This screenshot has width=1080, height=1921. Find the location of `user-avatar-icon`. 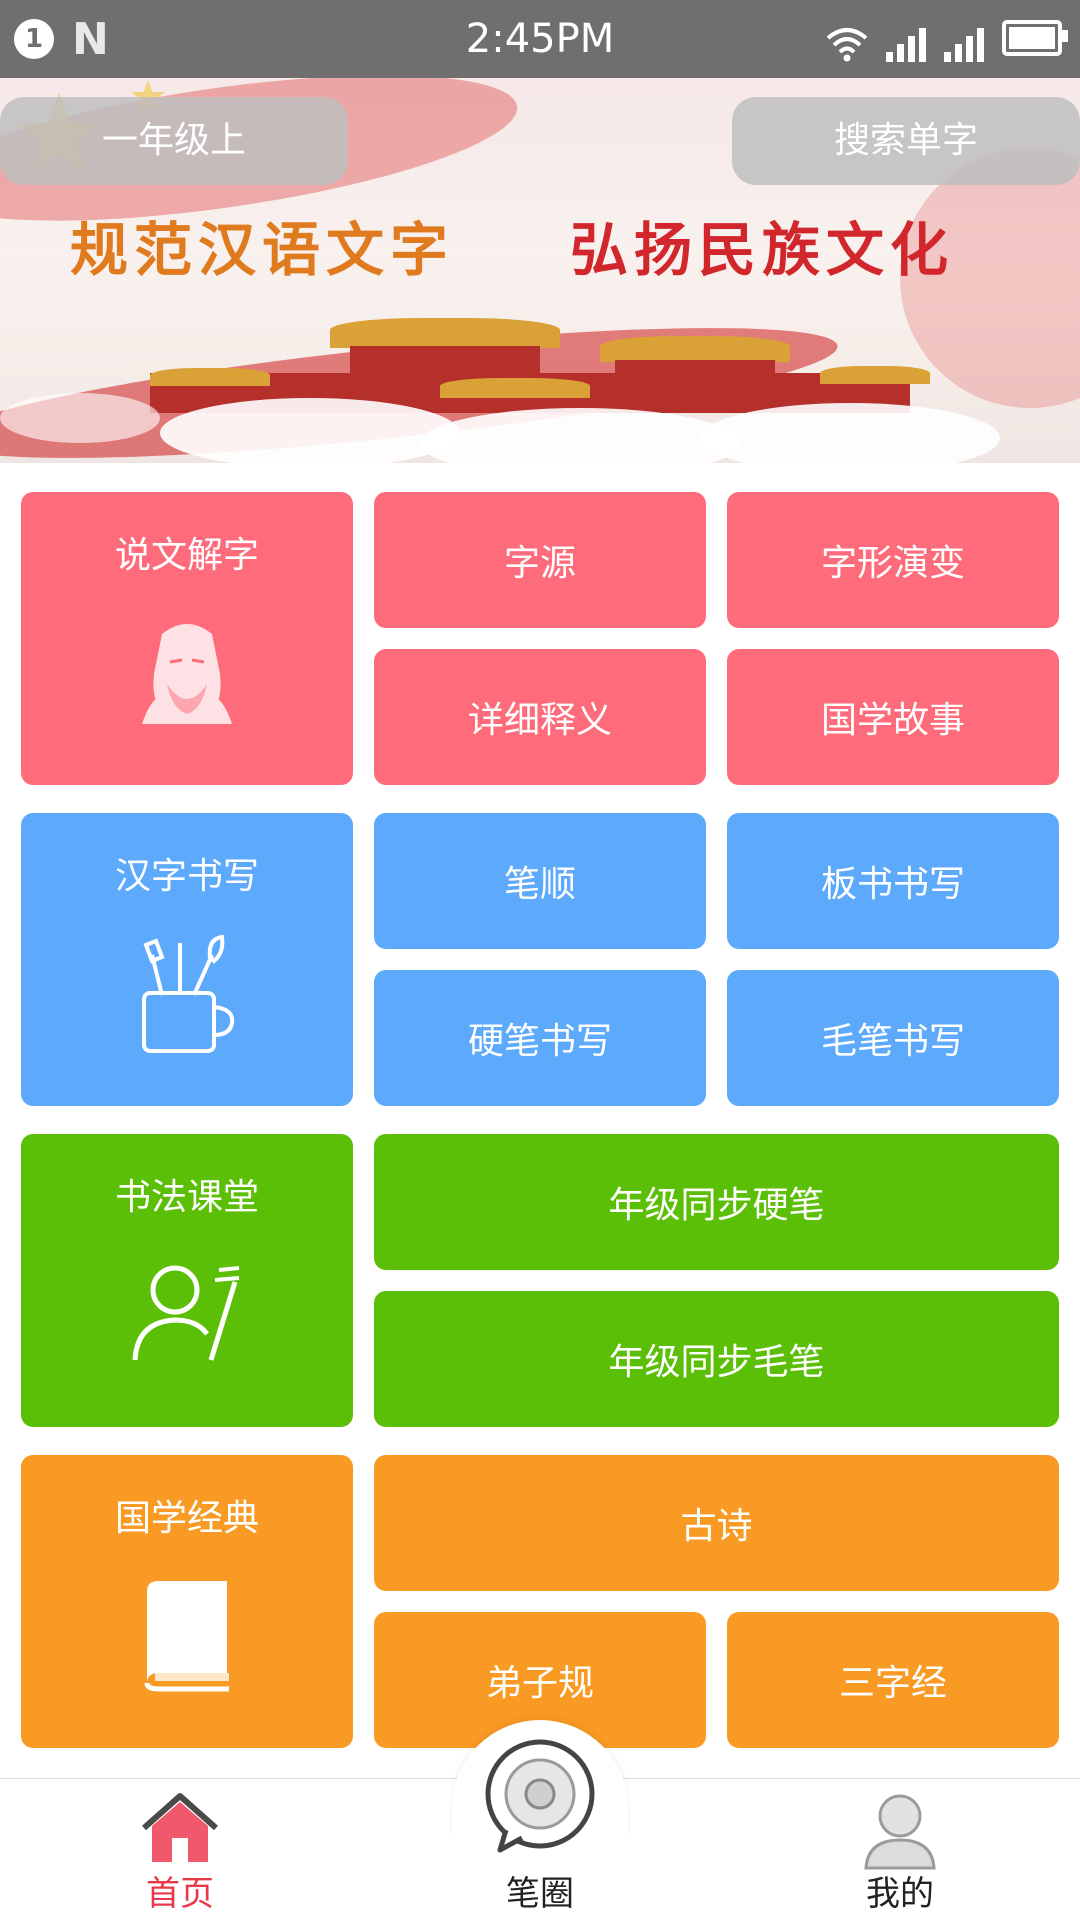

user-avatar-icon is located at coordinates (900, 1832).